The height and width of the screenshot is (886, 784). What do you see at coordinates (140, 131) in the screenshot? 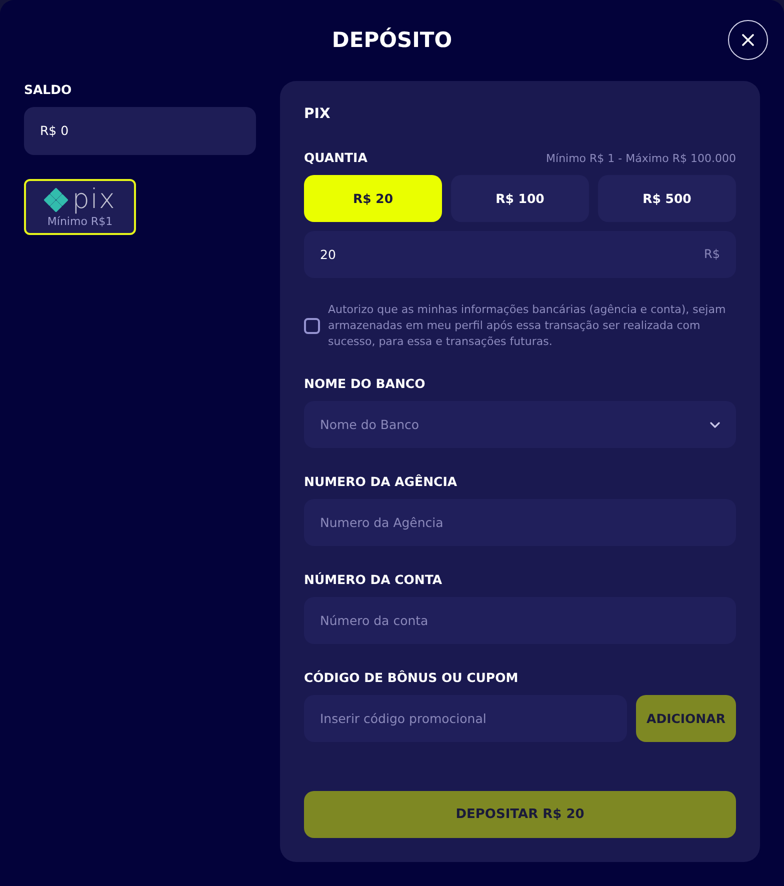
I see `balance-display: R$ 0` at bounding box center [140, 131].